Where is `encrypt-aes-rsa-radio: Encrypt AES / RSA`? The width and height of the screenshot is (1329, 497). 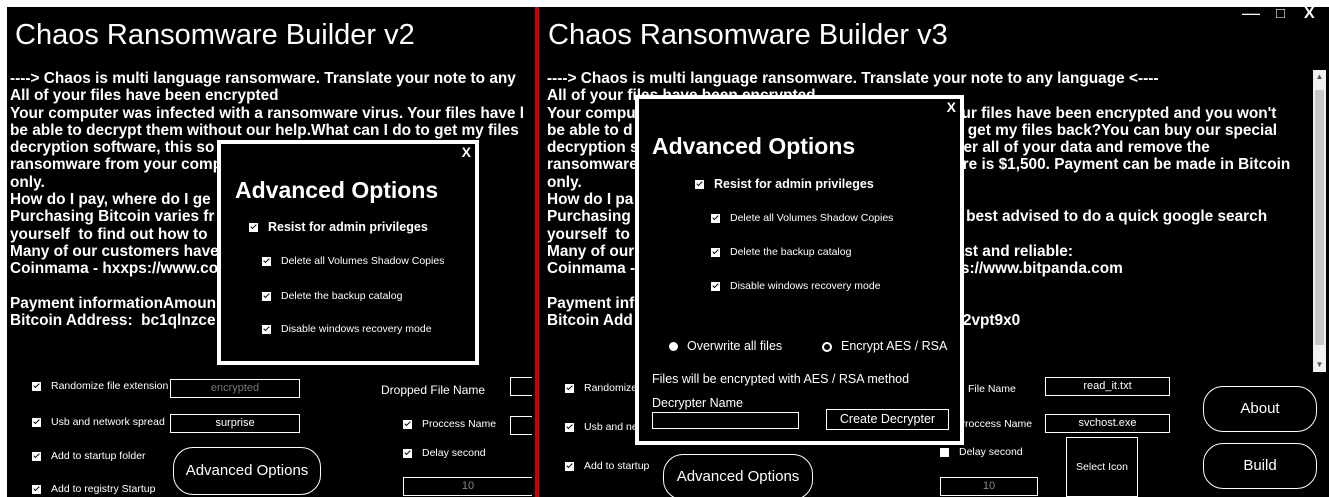
encrypt-aes-rsa-radio: Encrypt AES / RSA is located at coordinates (884, 346).